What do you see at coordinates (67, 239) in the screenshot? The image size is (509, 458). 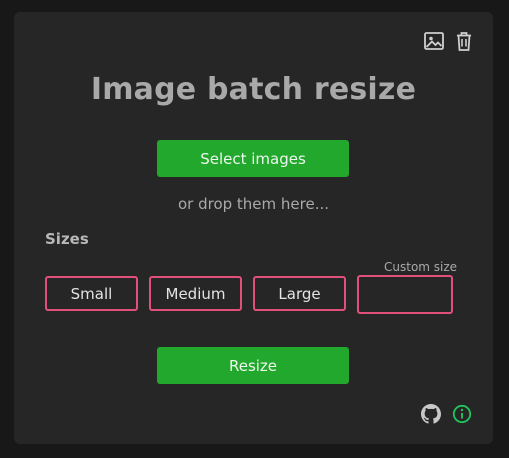 I see `sizes-heading: Sizes` at bounding box center [67, 239].